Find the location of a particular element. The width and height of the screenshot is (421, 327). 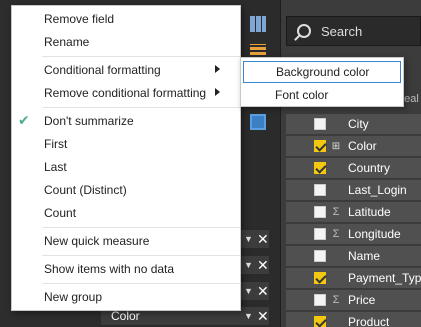

menu-item-new-group: New group is located at coordinates (126, 297).